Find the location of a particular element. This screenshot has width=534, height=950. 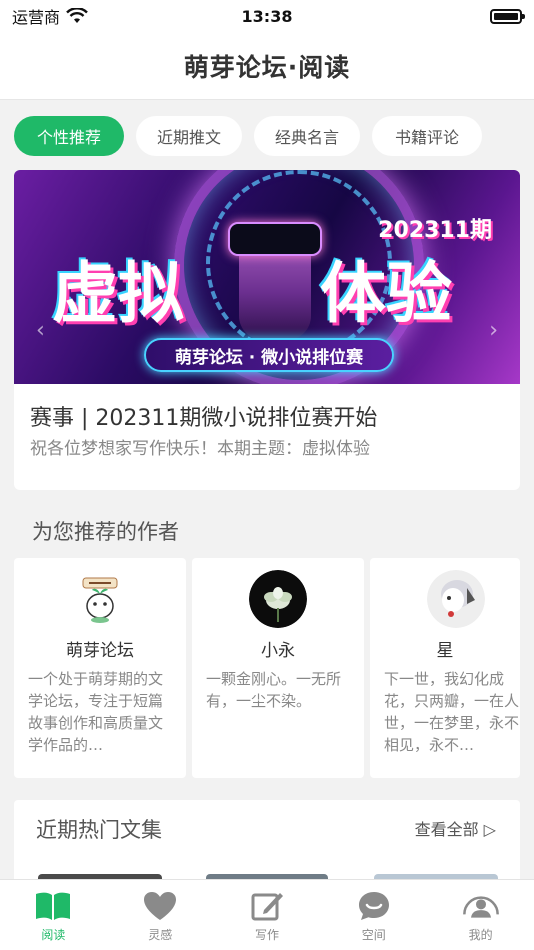

banner-headline-right: 体验 is located at coordinates (386, 293).